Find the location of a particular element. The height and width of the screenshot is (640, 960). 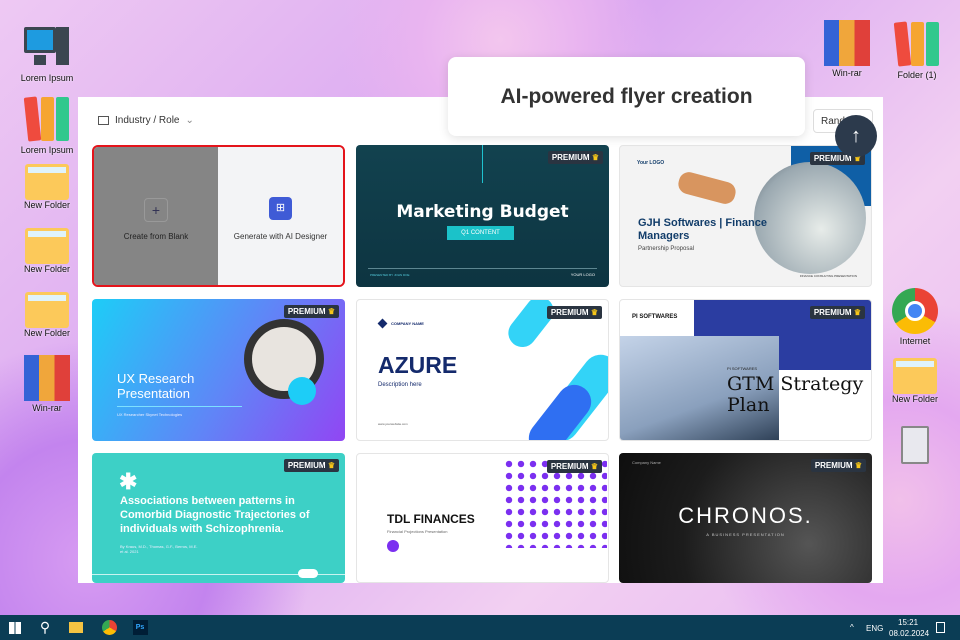

binders-icon is located at coordinates (916, 44).